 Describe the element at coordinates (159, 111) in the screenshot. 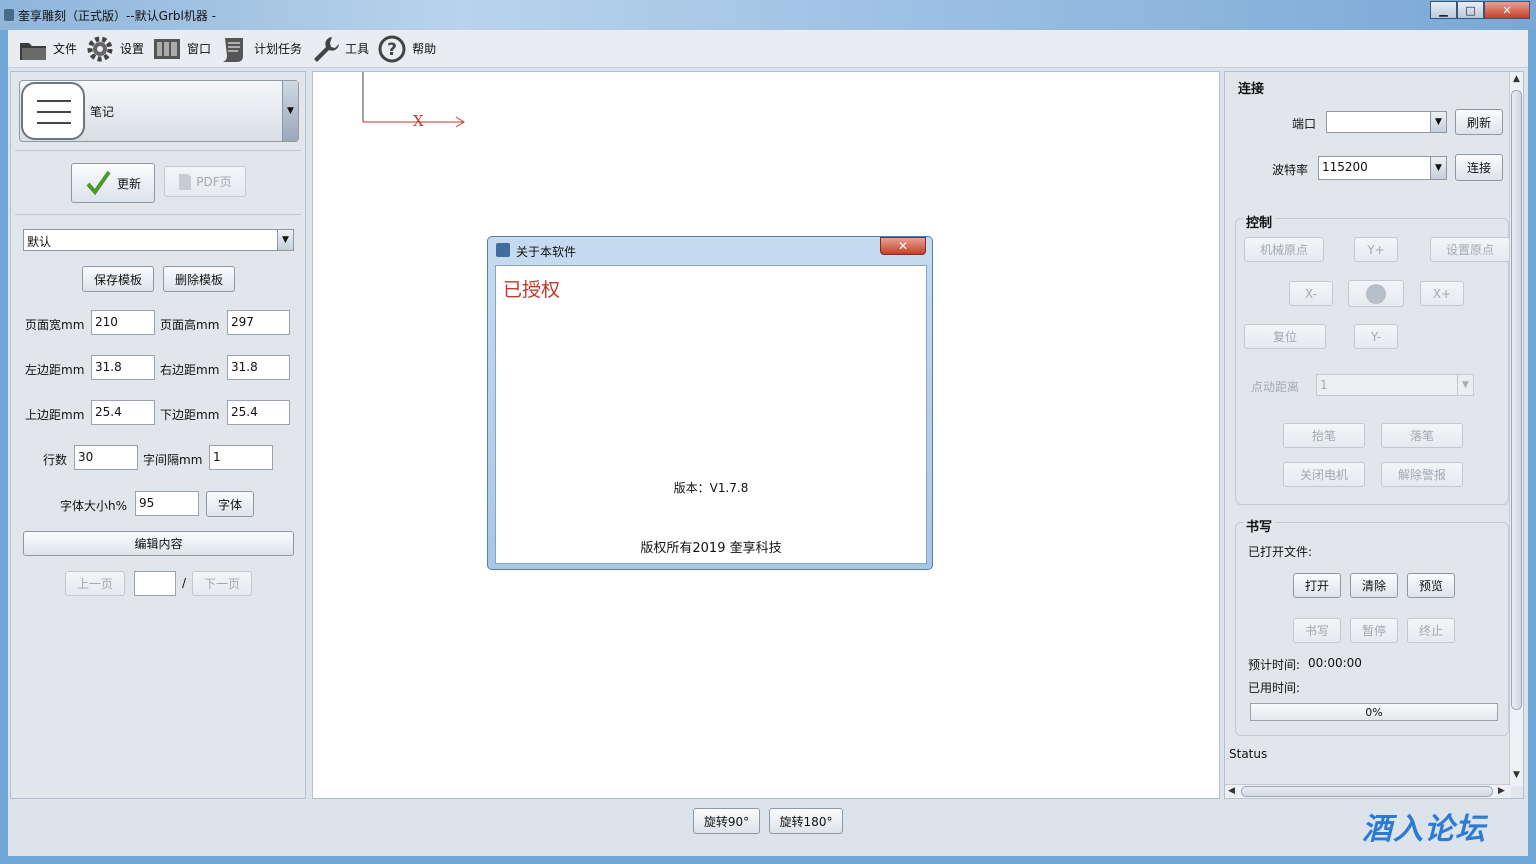

I see `note-selector: 笔记 ▼` at that location.